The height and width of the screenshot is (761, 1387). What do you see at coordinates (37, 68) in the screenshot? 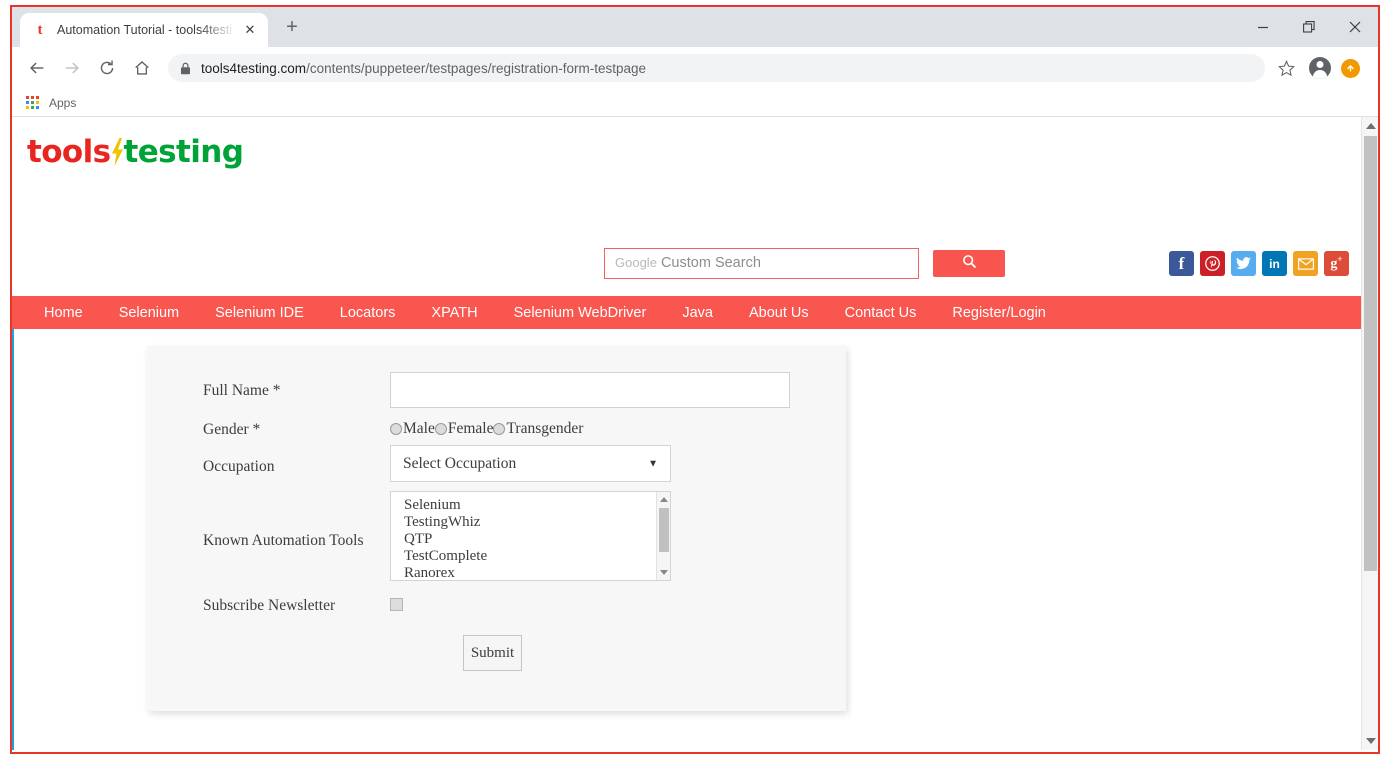
I see `back-arrow-icon` at bounding box center [37, 68].